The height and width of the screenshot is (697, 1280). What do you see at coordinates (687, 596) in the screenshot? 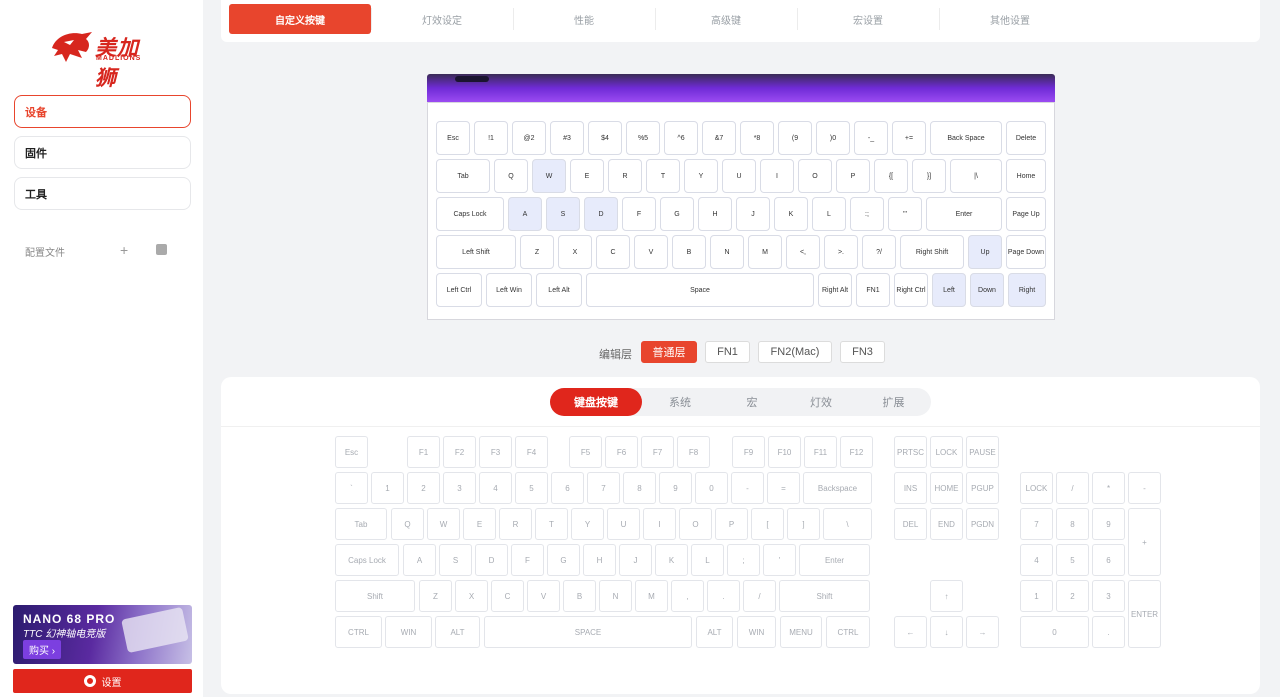
I see `virtual-key: ,` at bounding box center [687, 596].